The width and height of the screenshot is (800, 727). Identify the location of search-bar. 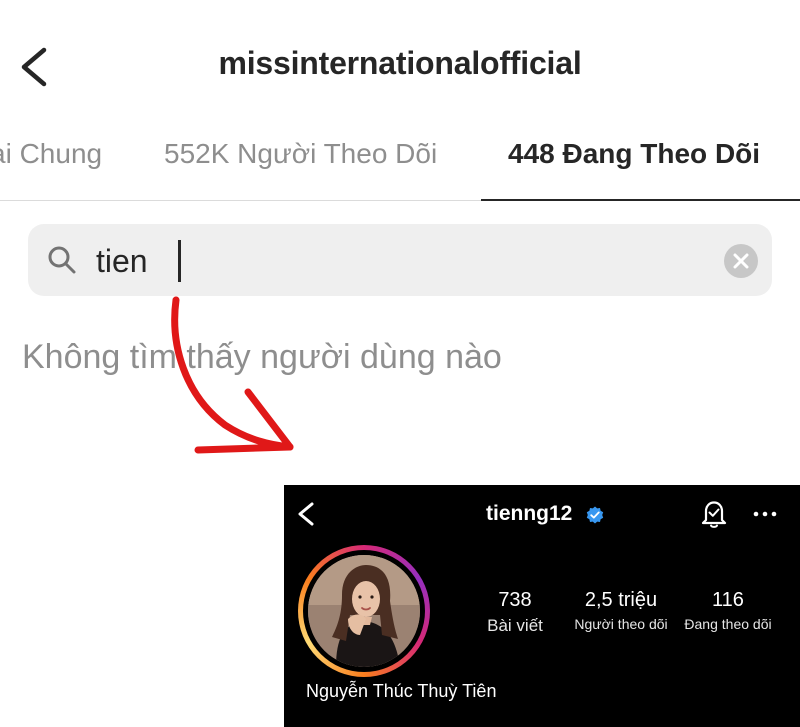
(400, 260).